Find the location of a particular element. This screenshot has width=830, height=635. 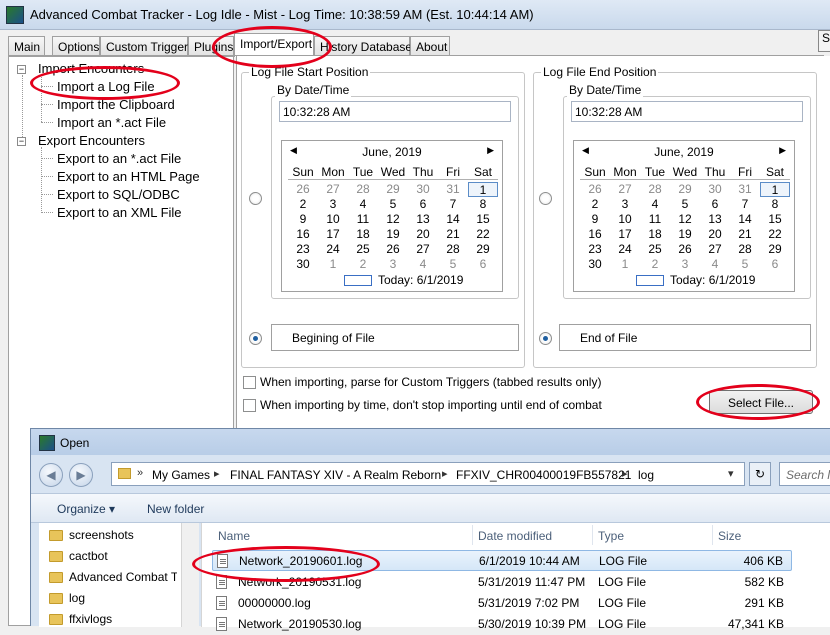

tree-import-act-file: Import an *.act File is located at coordinates (111, 122).